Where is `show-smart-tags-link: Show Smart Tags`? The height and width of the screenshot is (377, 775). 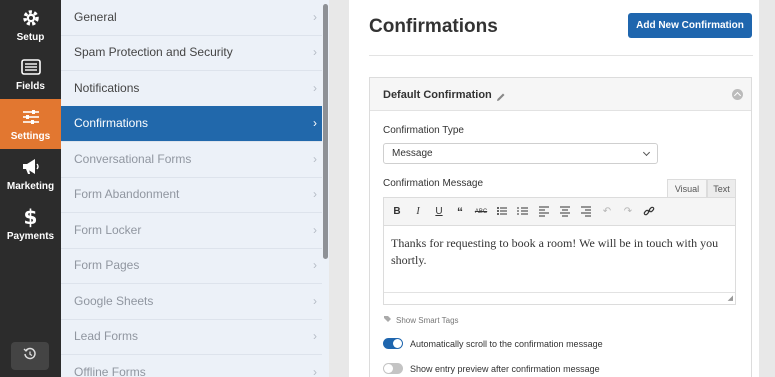 show-smart-tags-link: Show Smart Tags is located at coordinates (421, 320).